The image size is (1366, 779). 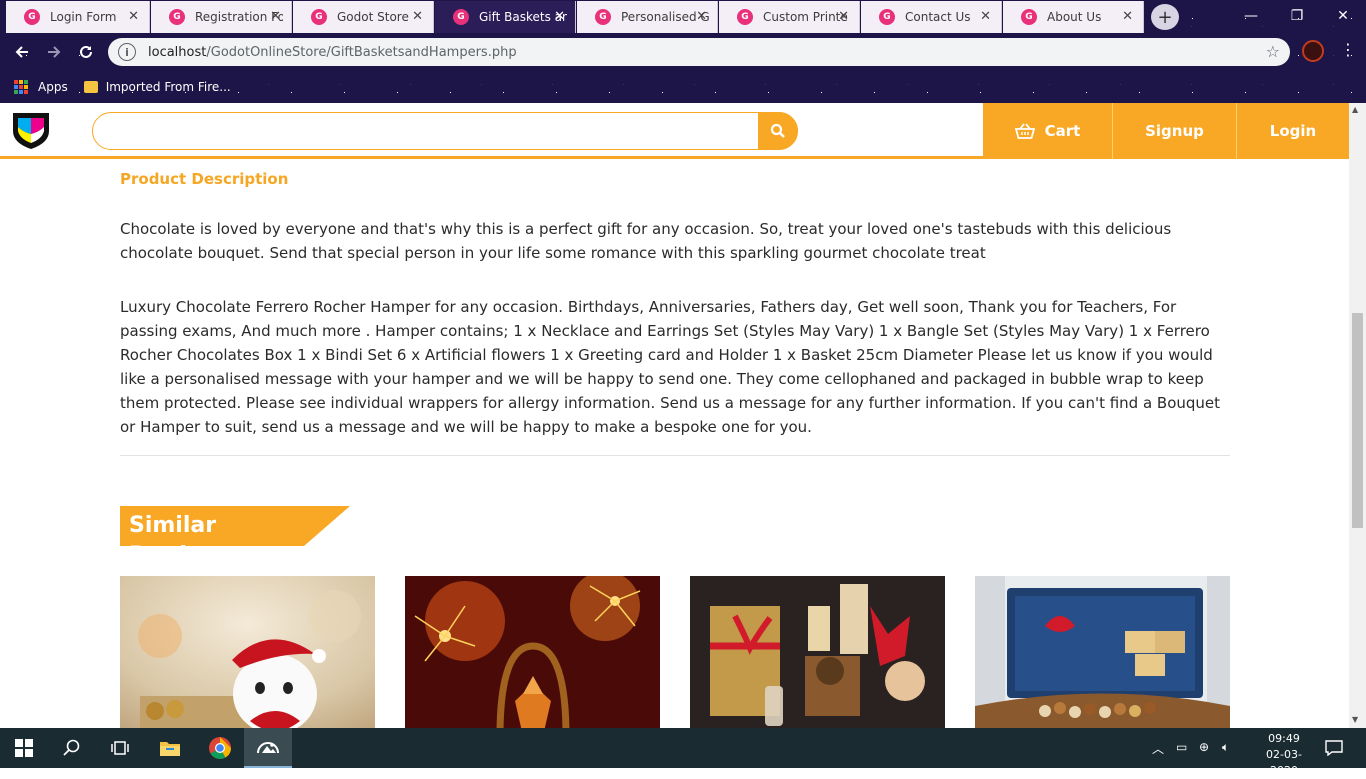 I want to click on close-window-button: ✕, so click(x=1343, y=16).